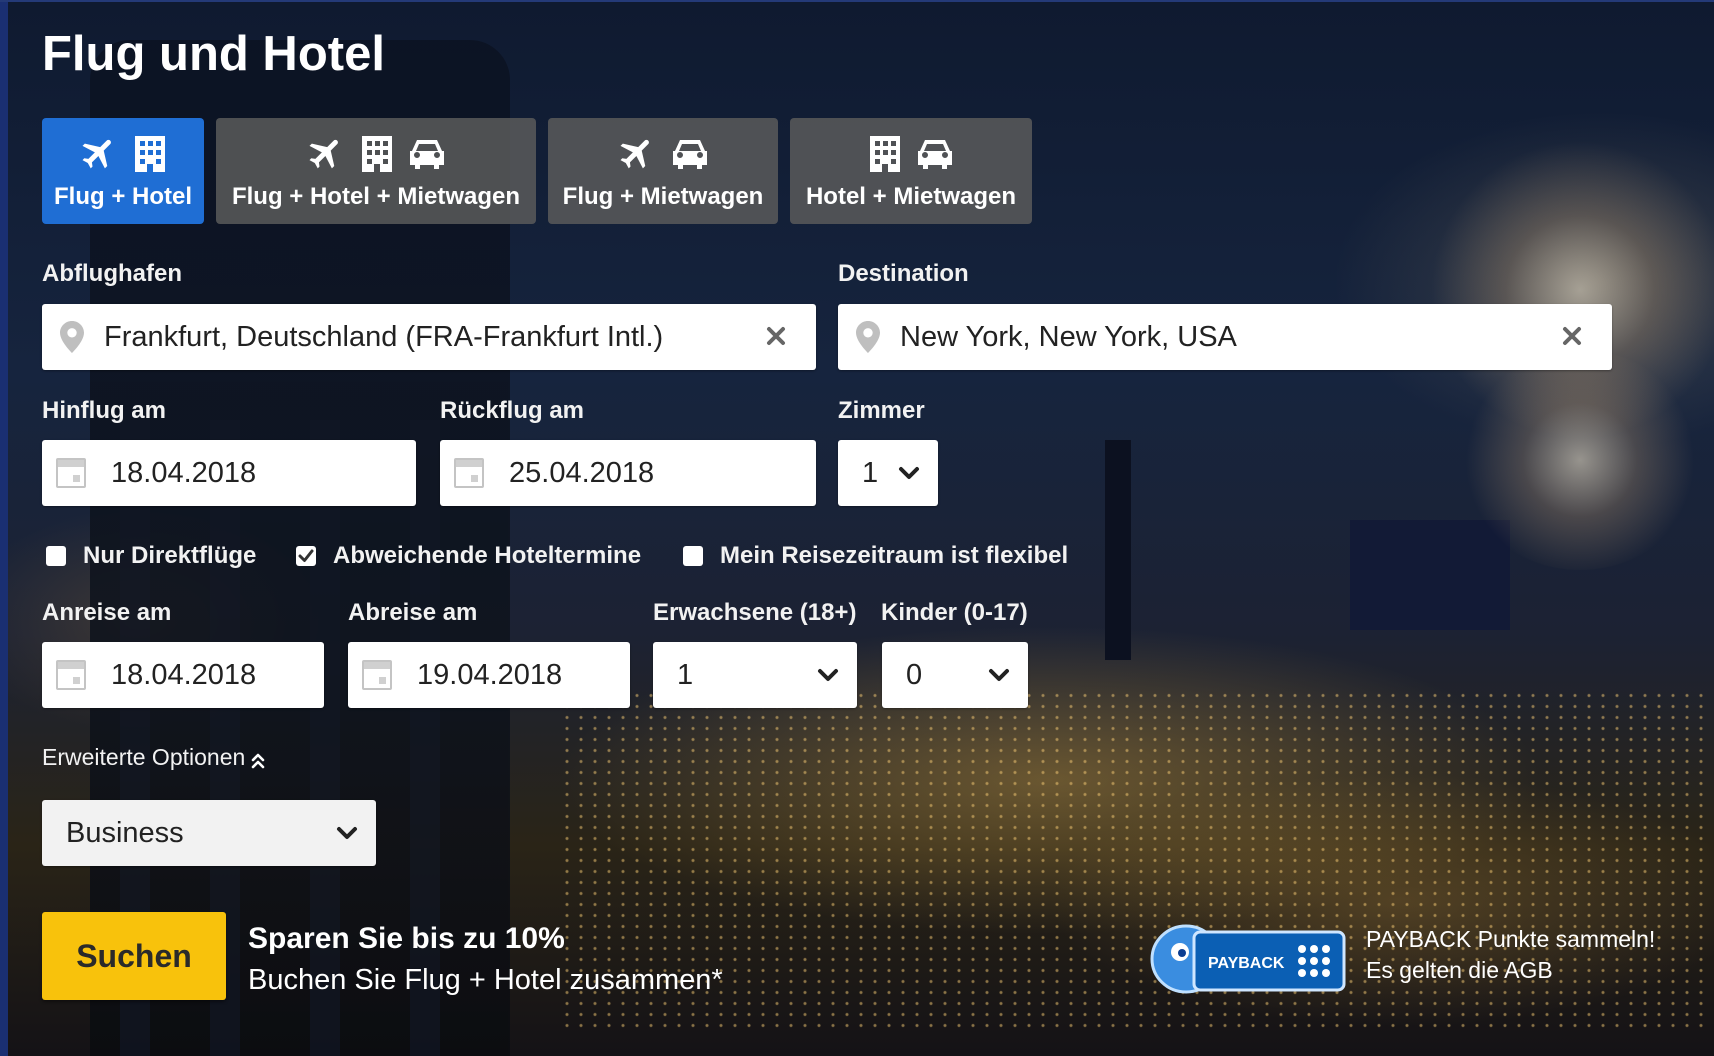 Image resolution: width=1714 pixels, height=1056 pixels. I want to click on clear-origin-icon, so click(776, 336).